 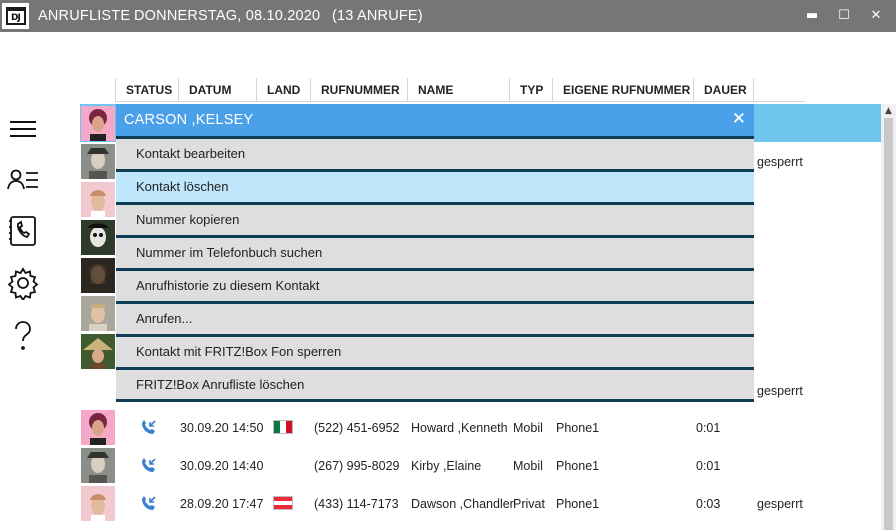 What do you see at coordinates (812, 16) in the screenshot?
I see `minimize-button: ▬` at bounding box center [812, 16].